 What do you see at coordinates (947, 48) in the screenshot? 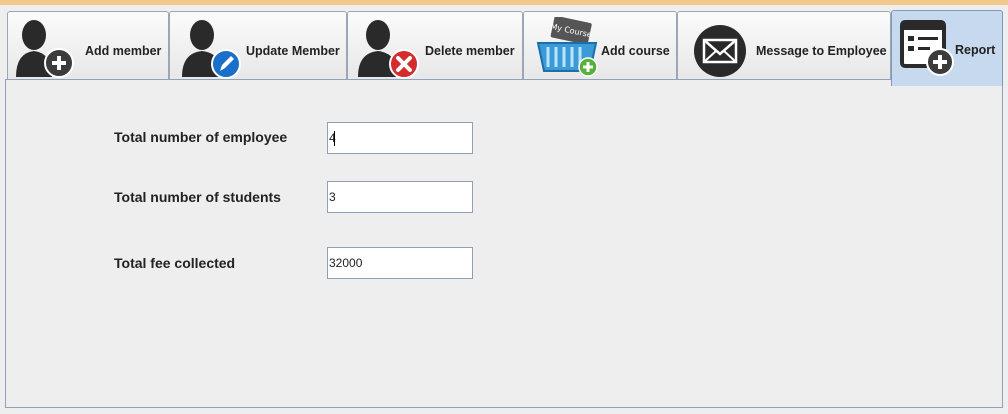
I see `tab-report: Report` at bounding box center [947, 48].